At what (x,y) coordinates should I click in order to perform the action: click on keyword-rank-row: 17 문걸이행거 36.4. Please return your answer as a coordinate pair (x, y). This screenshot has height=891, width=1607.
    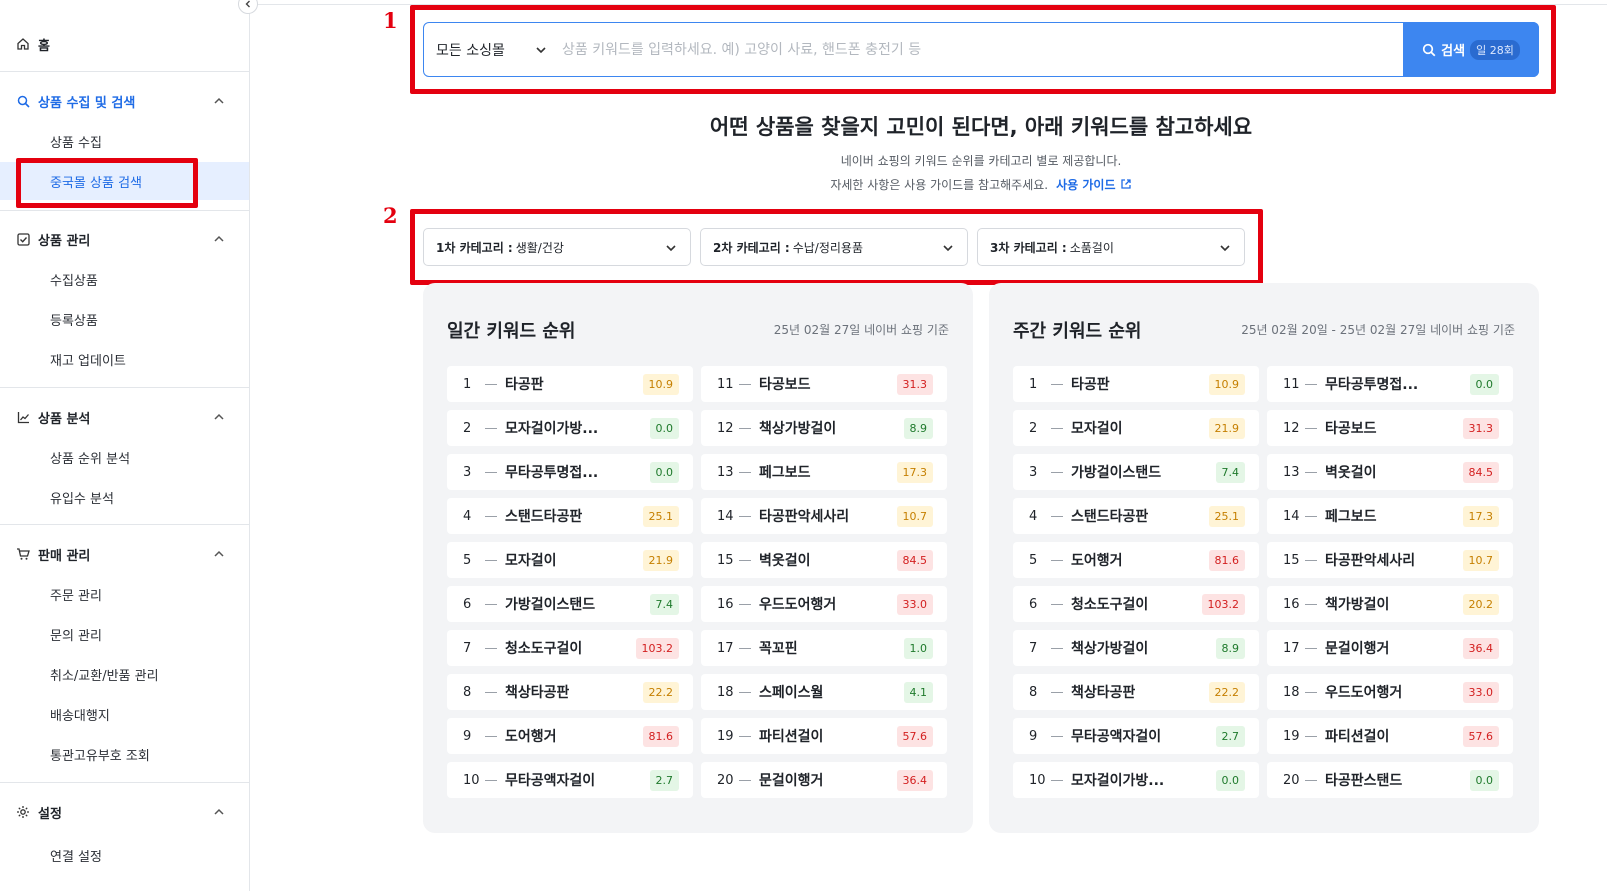
    Looking at the image, I should click on (1390, 648).